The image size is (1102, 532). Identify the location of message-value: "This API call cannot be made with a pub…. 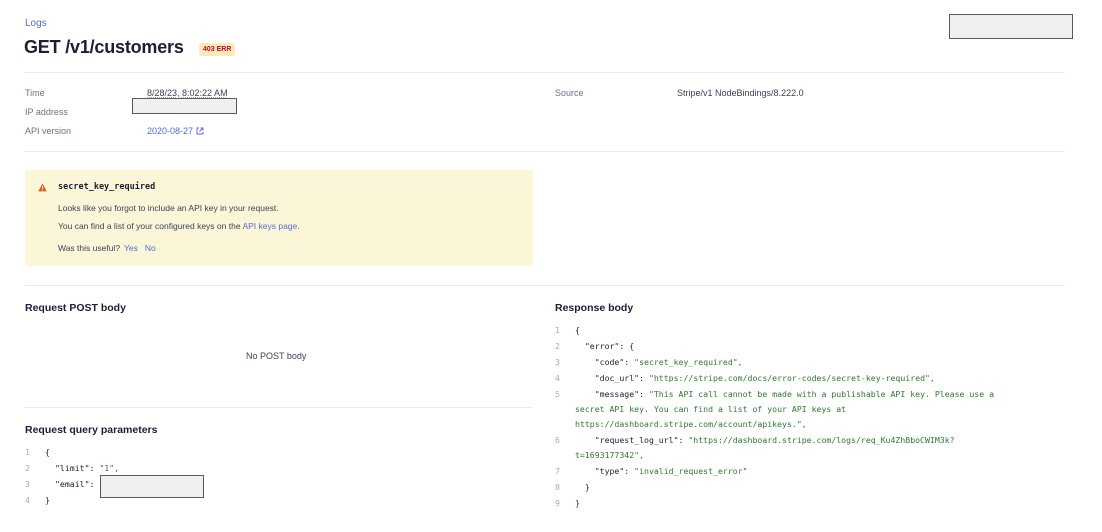
(821, 394).